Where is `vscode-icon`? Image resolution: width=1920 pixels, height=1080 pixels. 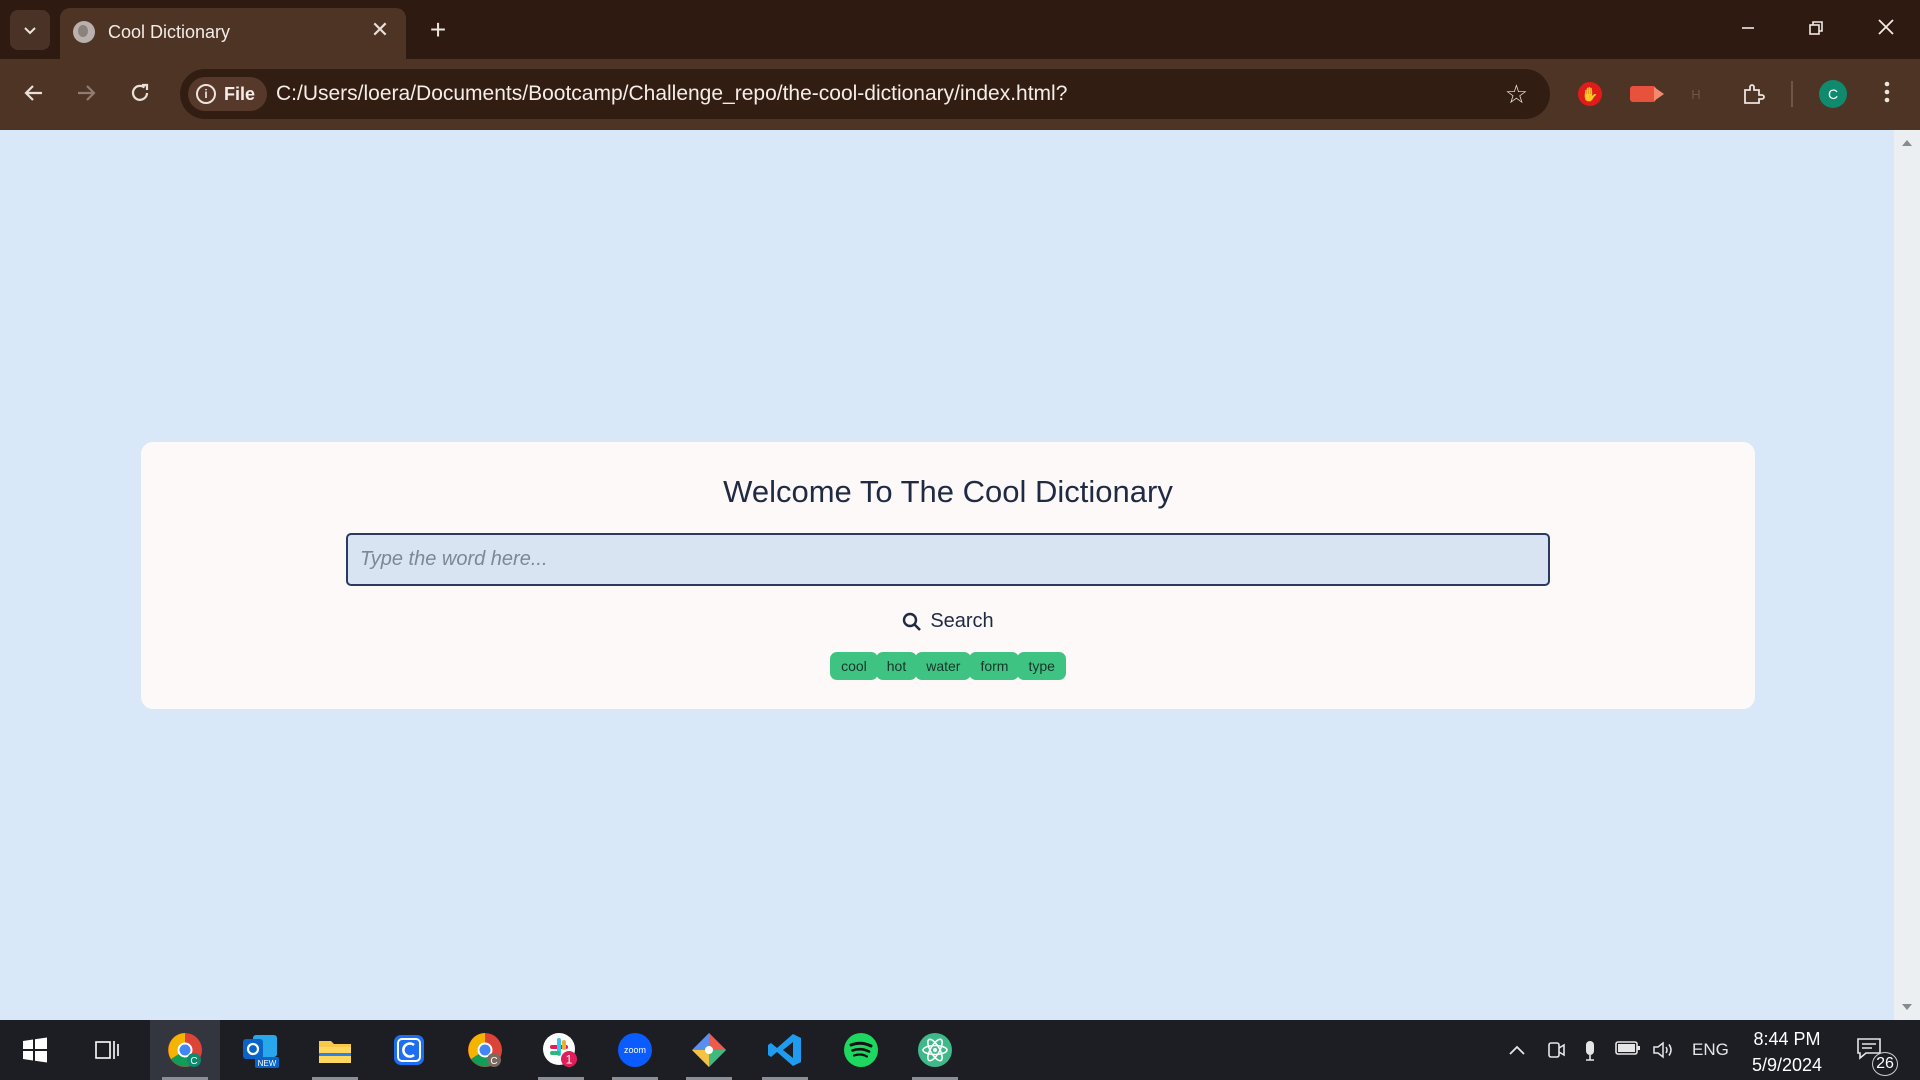 vscode-icon is located at coordinates (784, 1050).